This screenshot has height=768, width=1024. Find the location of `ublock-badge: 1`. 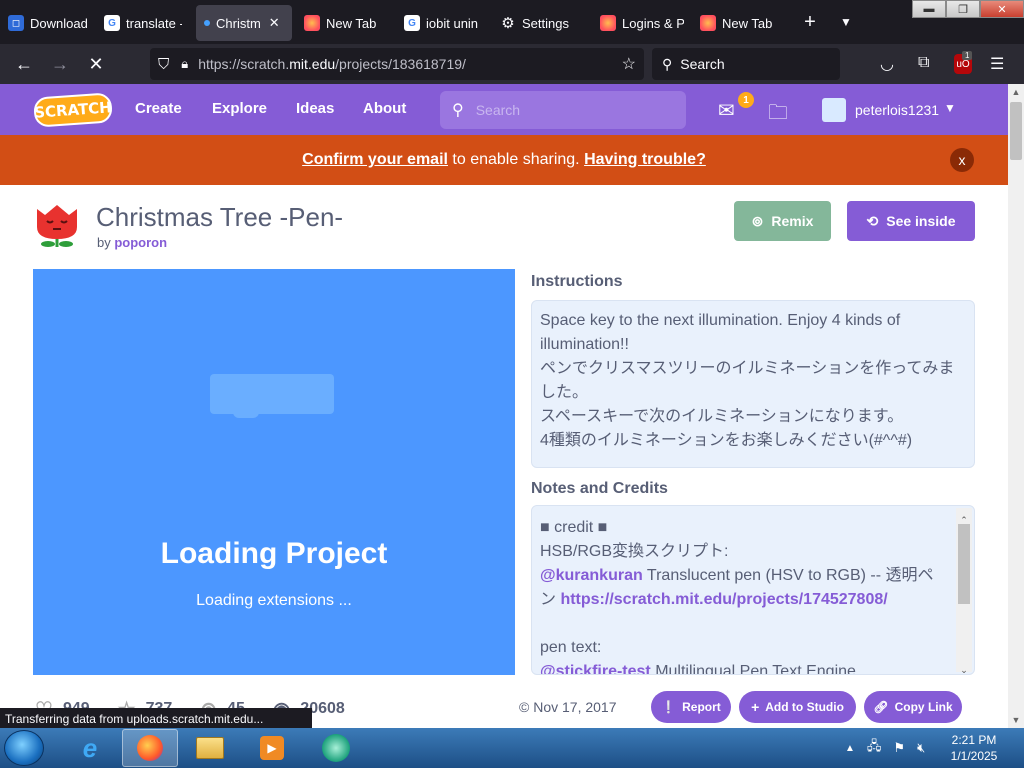

ublock-badge: 1 is located at coordinates (967, 55).